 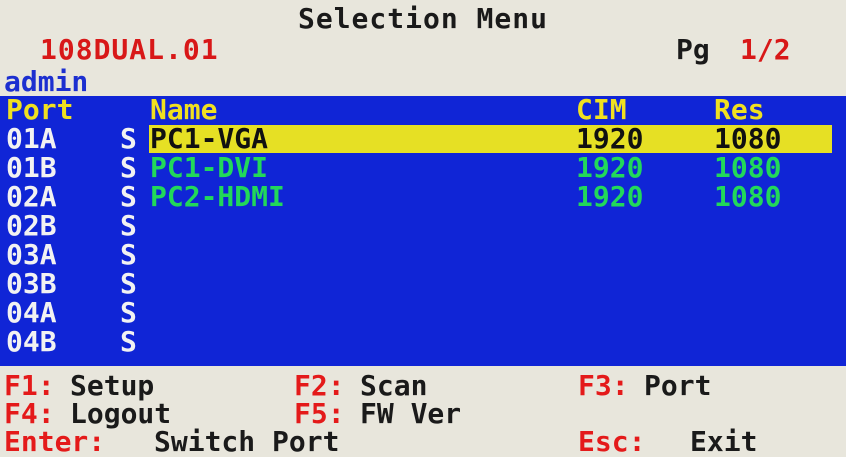 What do you see at coordinates (184, 109) in the screenshot?
I see `column-header-name: Name` at bounding box center [184, 109].